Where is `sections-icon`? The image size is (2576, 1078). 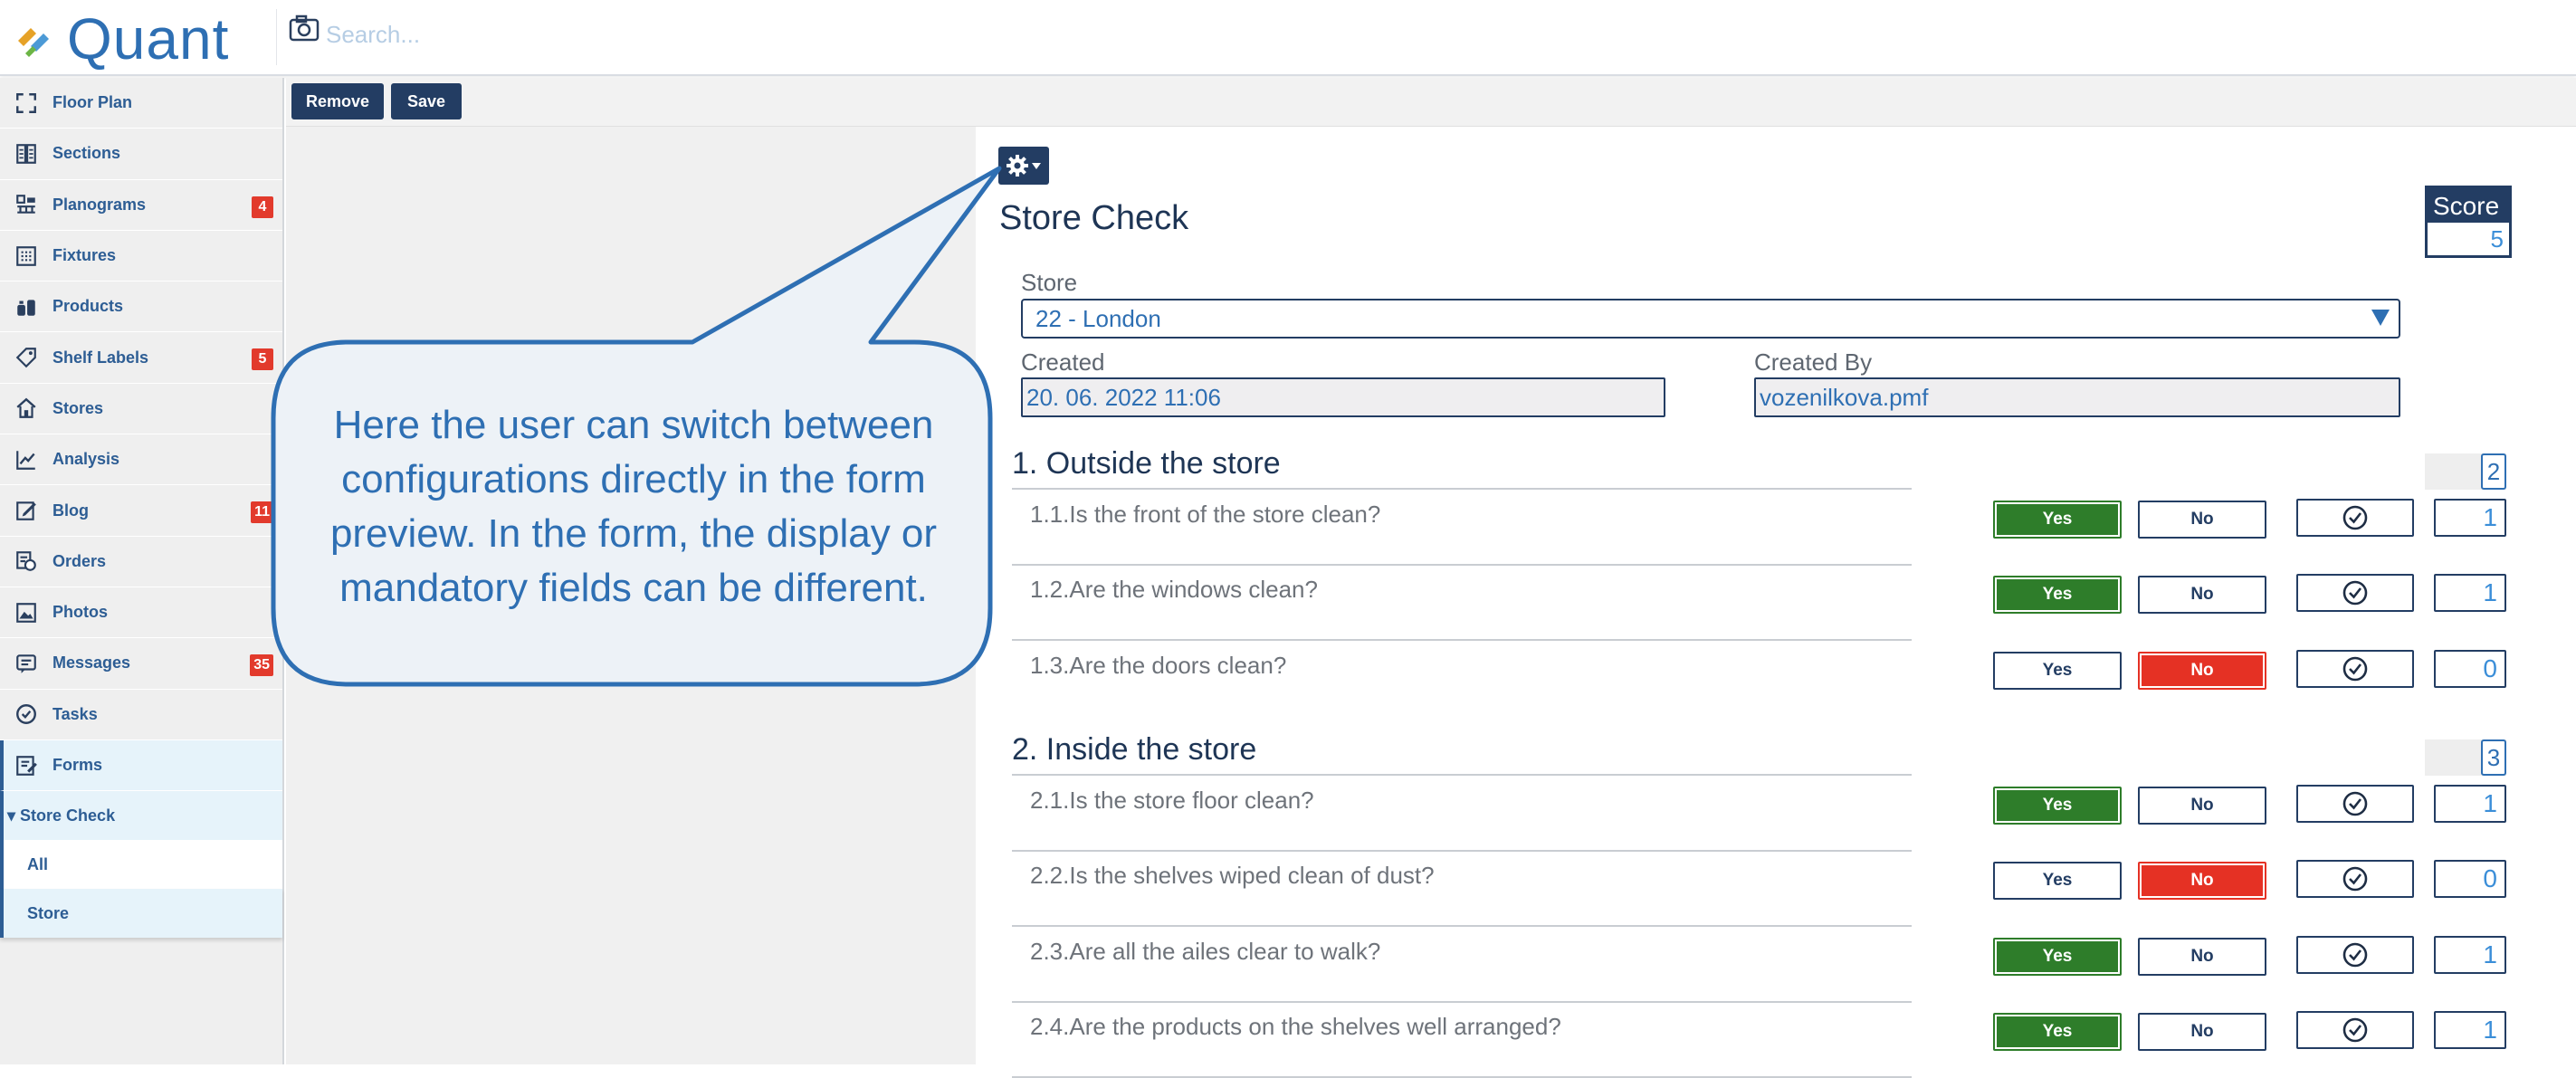 sections-icon is located at coordinates (27, 154).